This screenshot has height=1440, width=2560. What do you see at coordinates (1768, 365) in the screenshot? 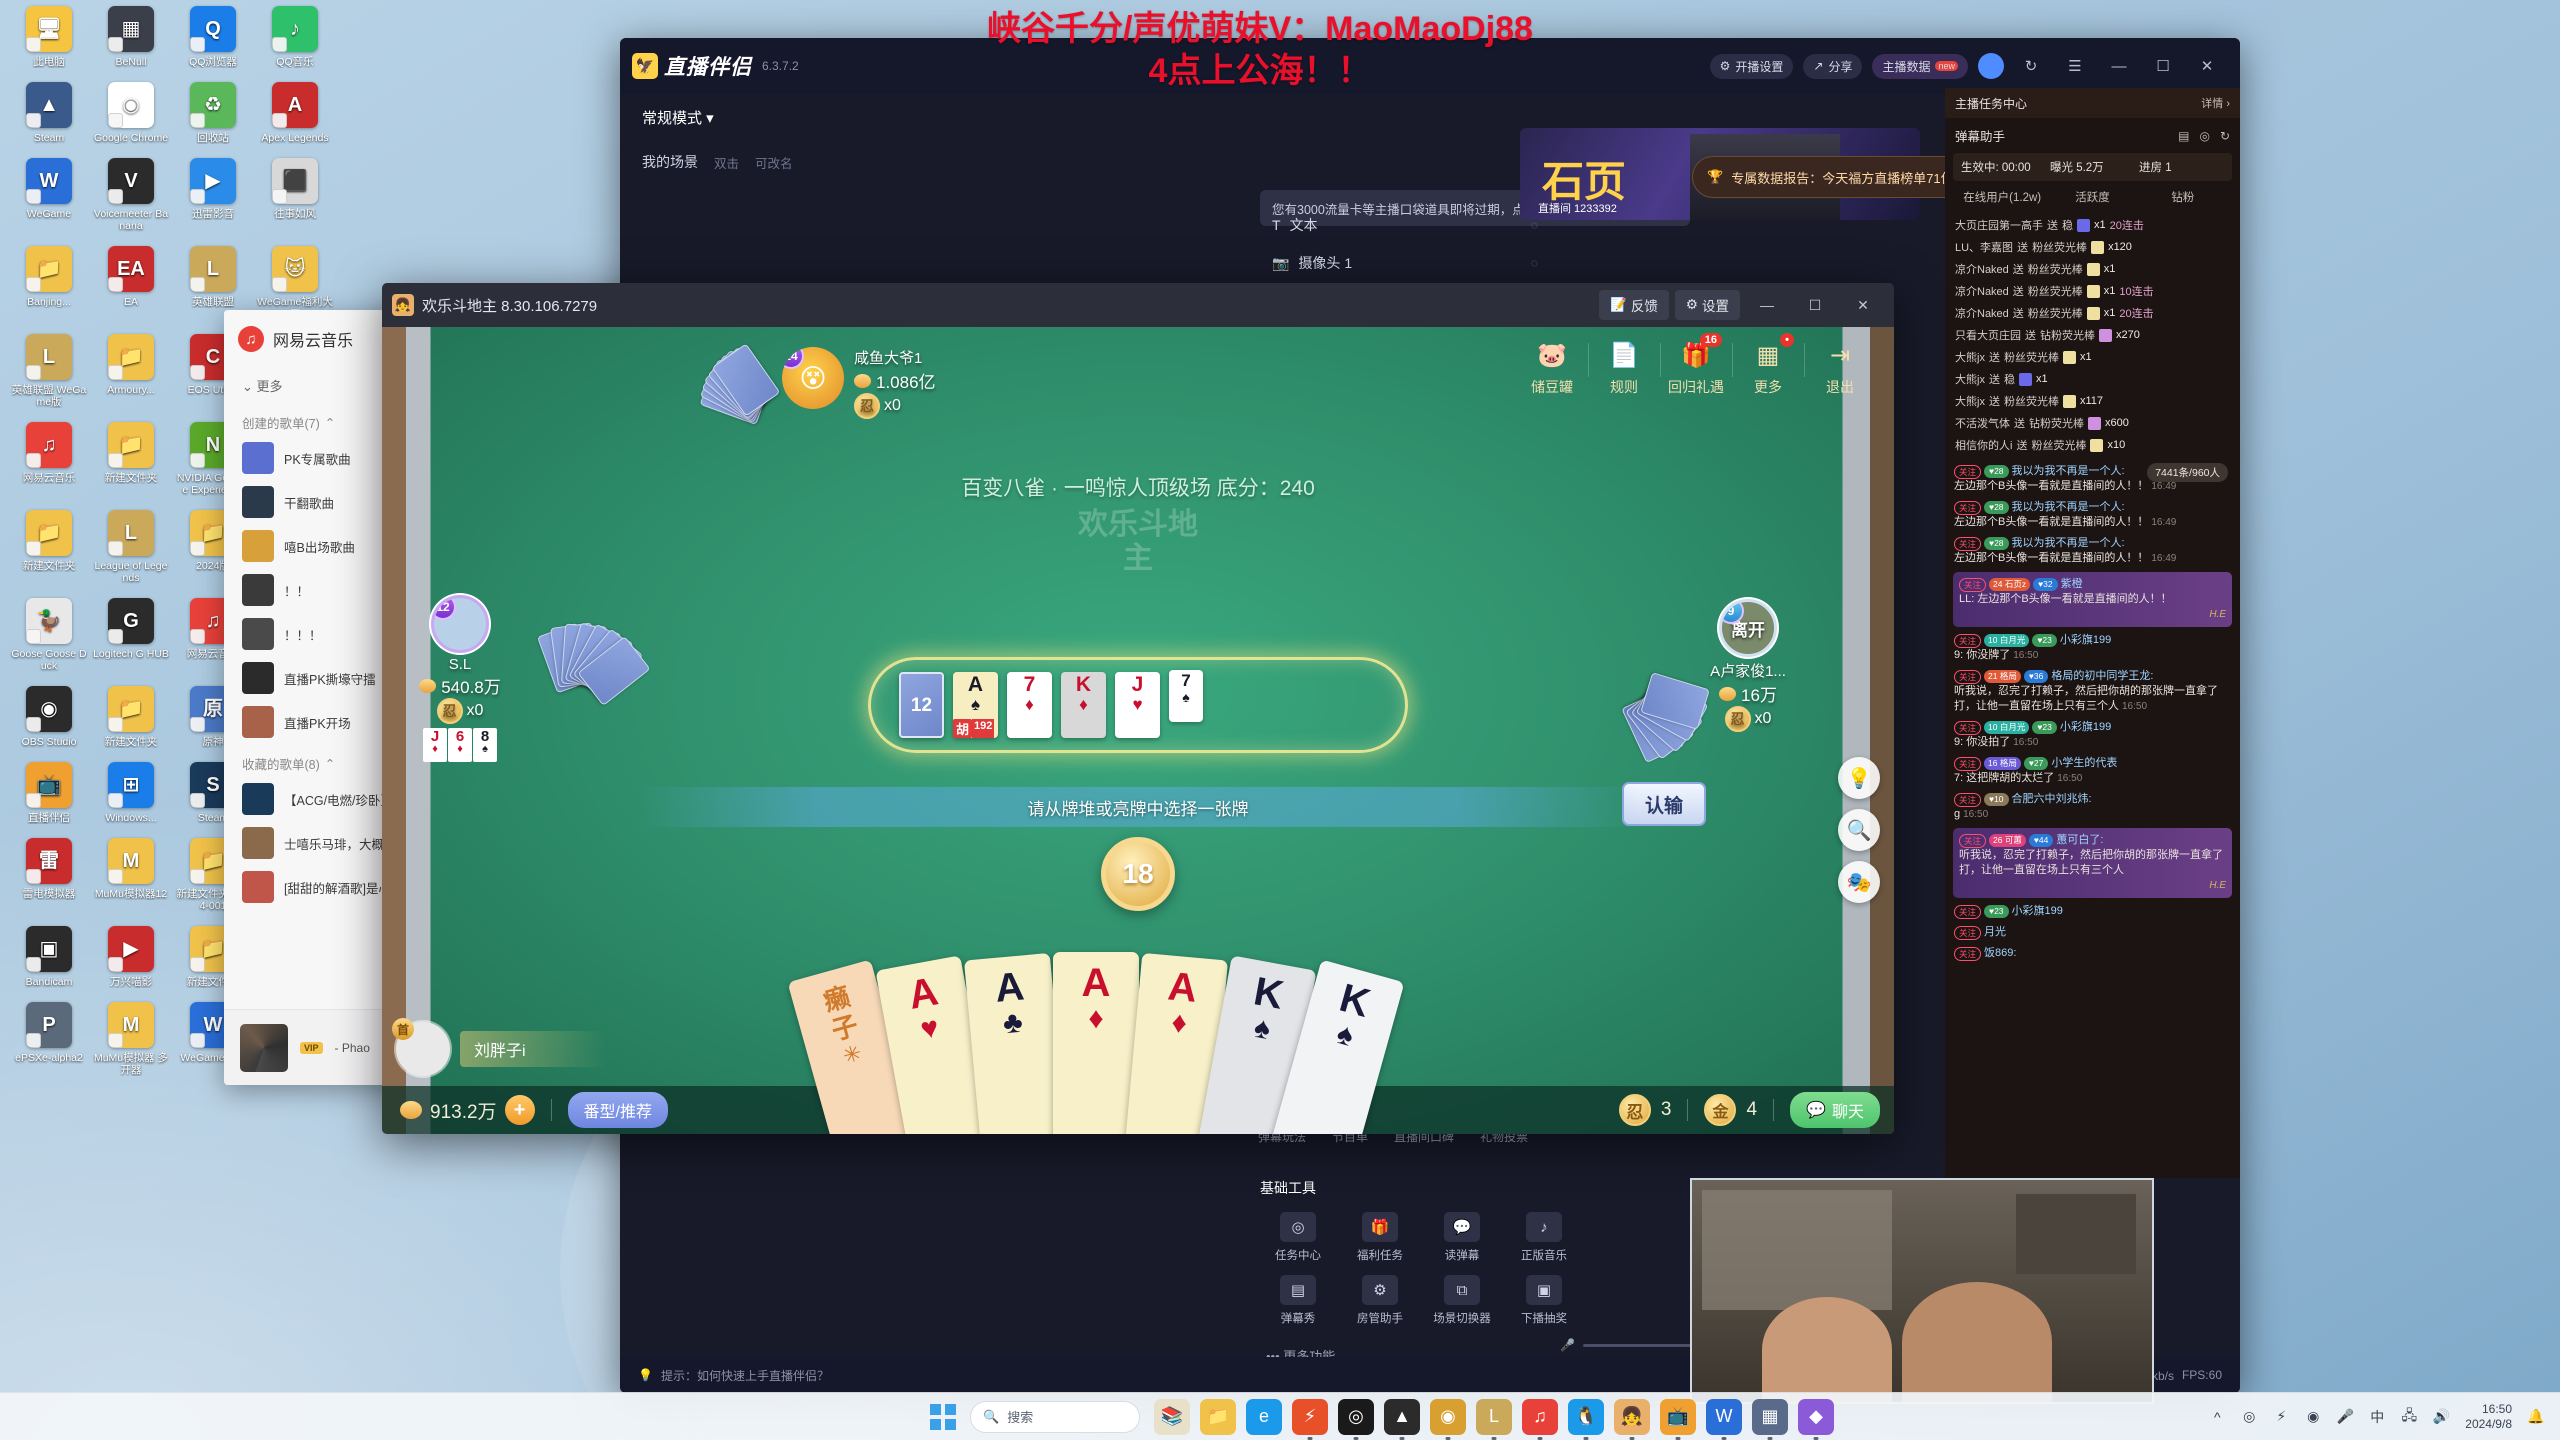
I see `game-top-更多: ▦ 更多 •` at bounding box center [1768, 365].